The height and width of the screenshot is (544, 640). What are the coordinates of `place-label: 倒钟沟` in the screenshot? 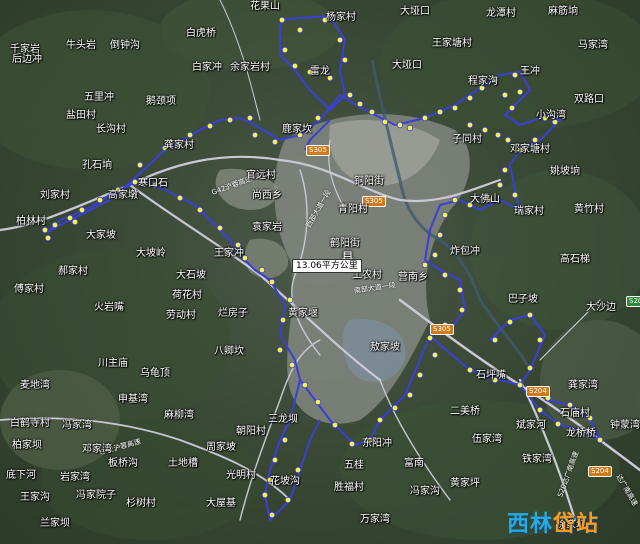 It's located at (125, 45).